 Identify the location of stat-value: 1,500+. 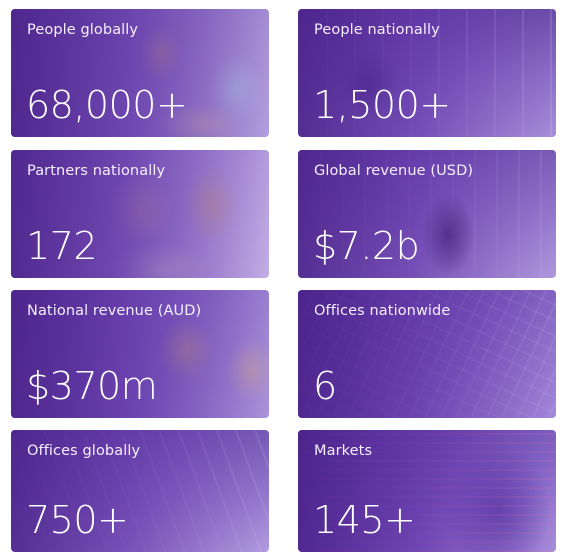
(382, 105).